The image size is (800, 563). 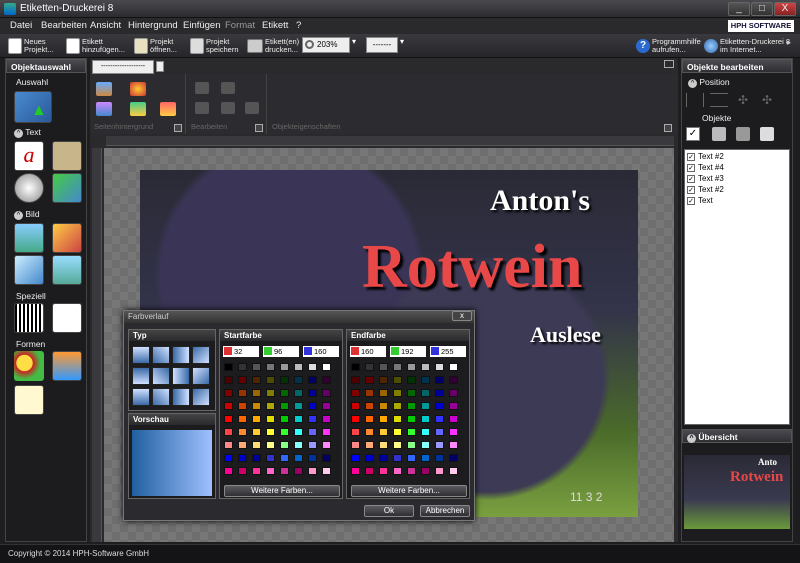 What do you see at coordinates (202, 88) in the screenshot?
I see `cut-icon` at bounding box center [202, 88].